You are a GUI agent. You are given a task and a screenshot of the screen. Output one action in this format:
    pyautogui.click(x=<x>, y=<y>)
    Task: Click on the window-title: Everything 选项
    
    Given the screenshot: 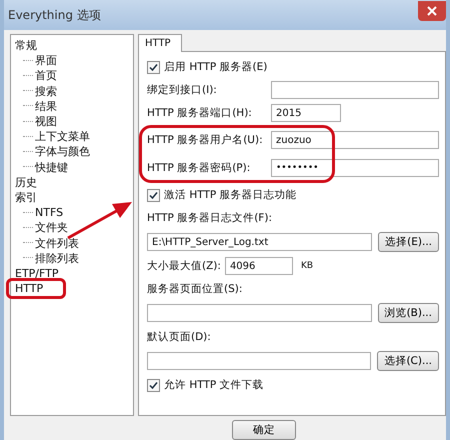 What is the action you would take?
    pyautogui.click(x=54, y=15)
    